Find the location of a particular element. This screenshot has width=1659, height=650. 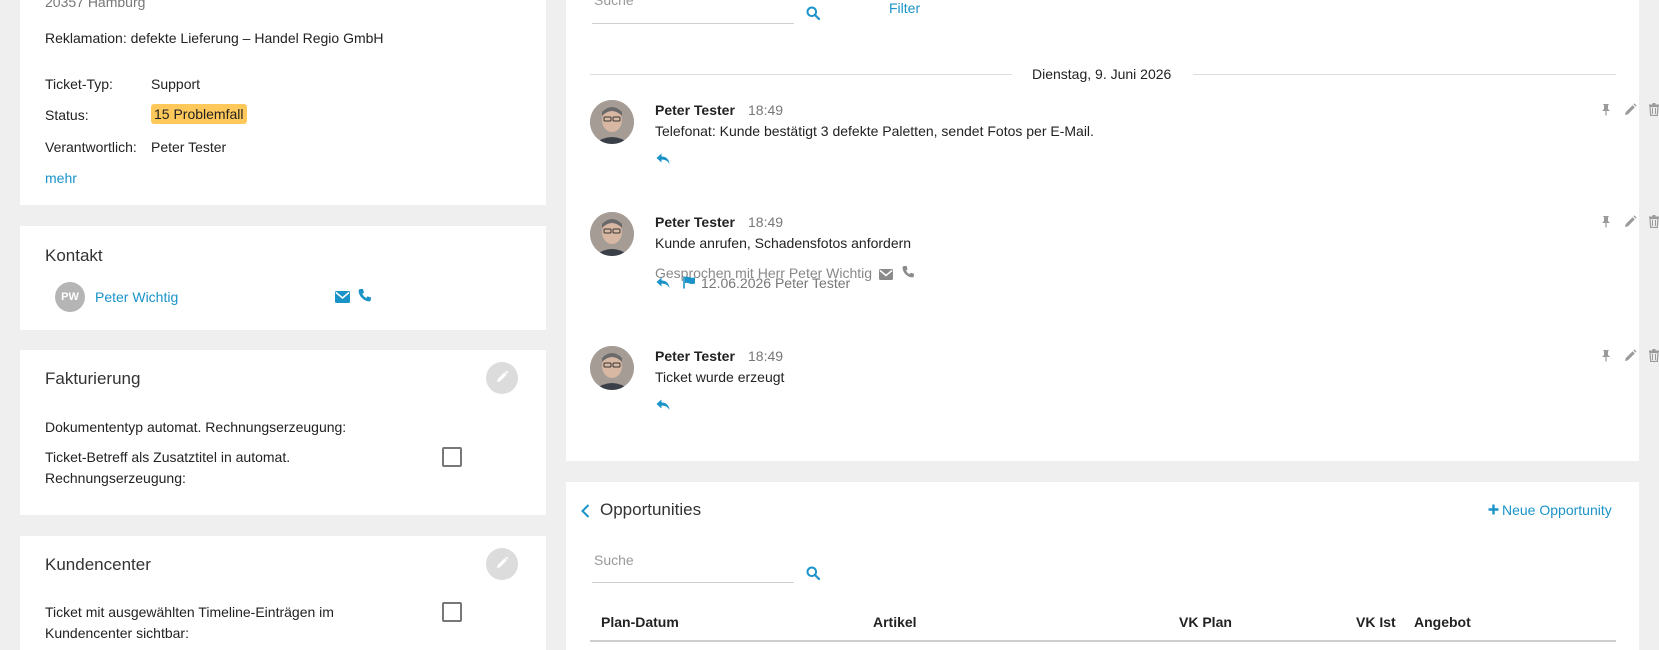

contact-initials: PW is located at coordinates (70, 297).